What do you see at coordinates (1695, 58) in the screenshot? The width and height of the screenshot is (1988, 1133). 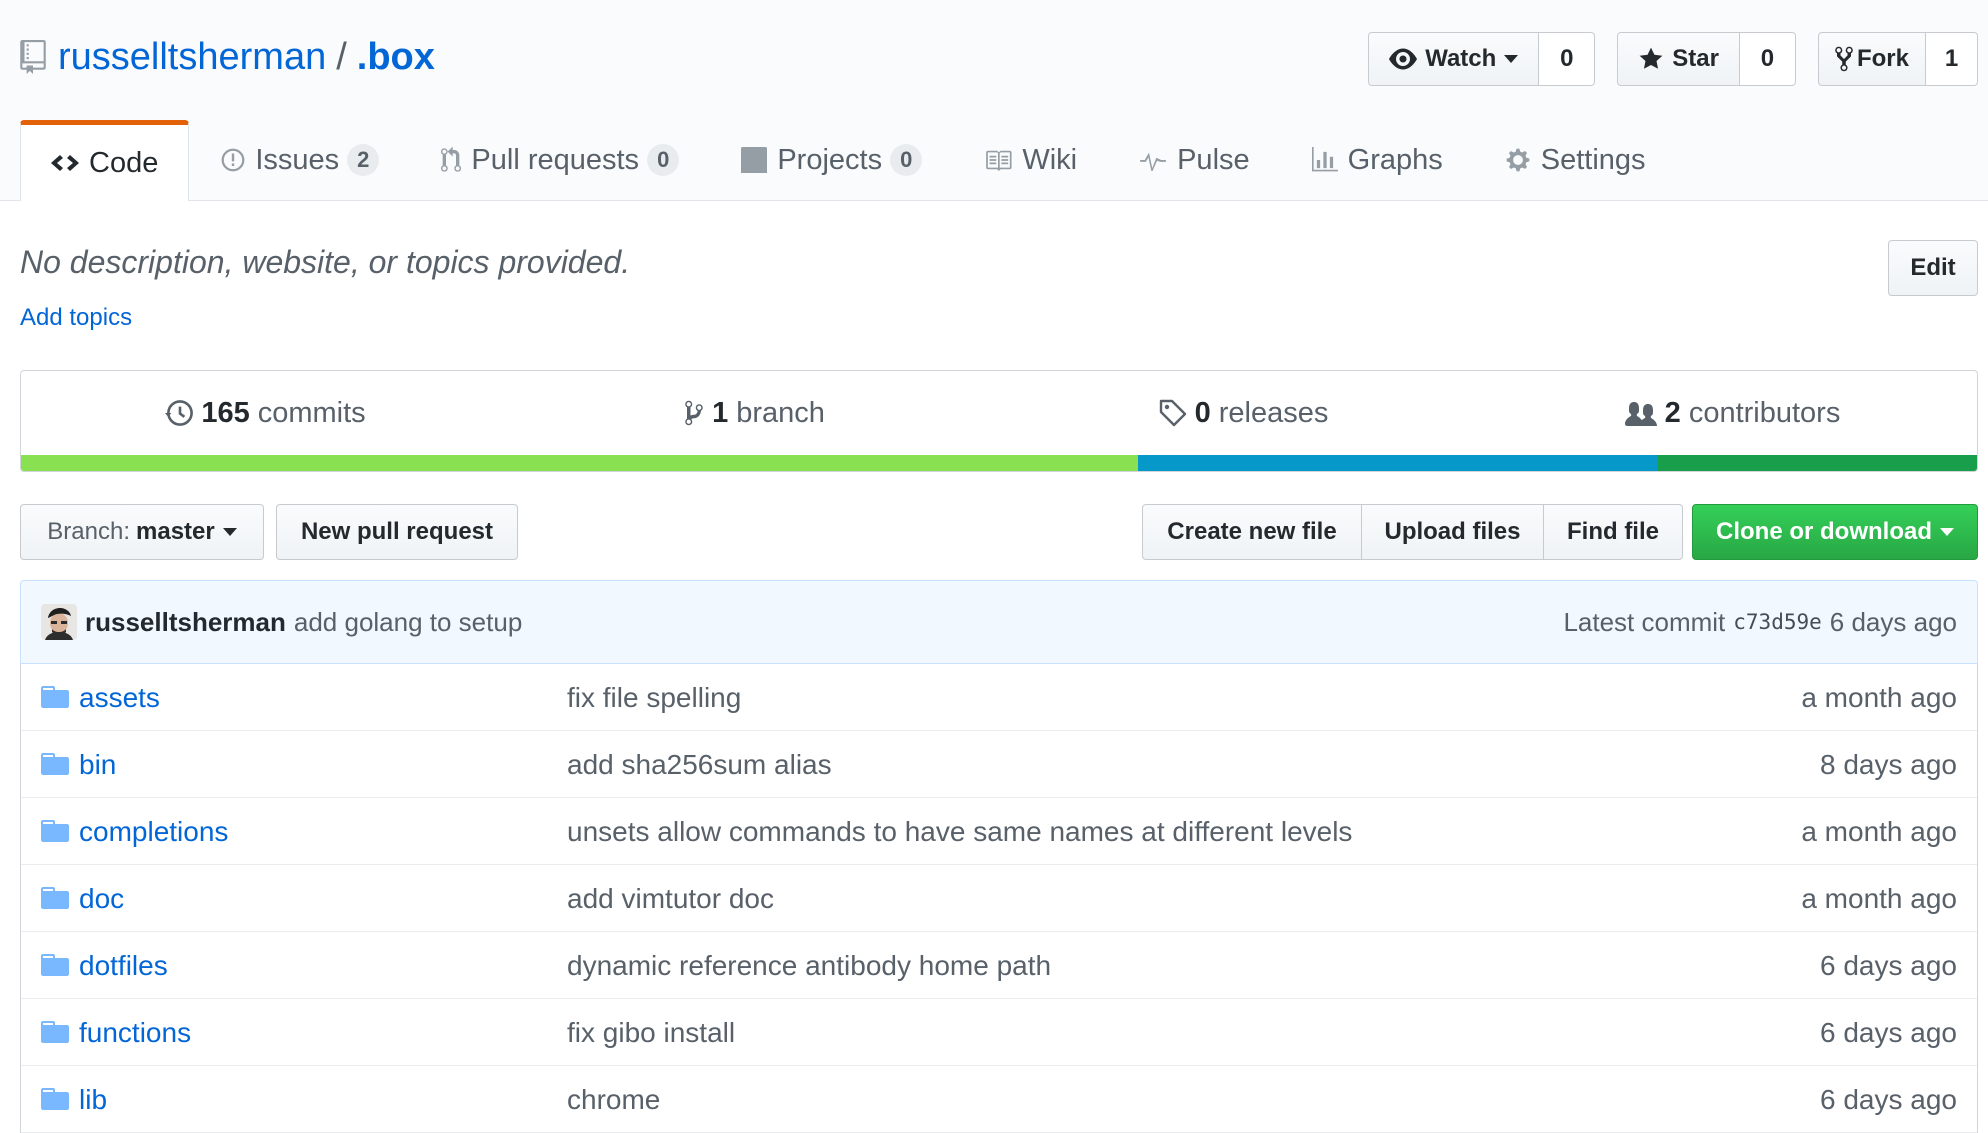 I see `star-label: Star` at bounding box center [1695, 58].